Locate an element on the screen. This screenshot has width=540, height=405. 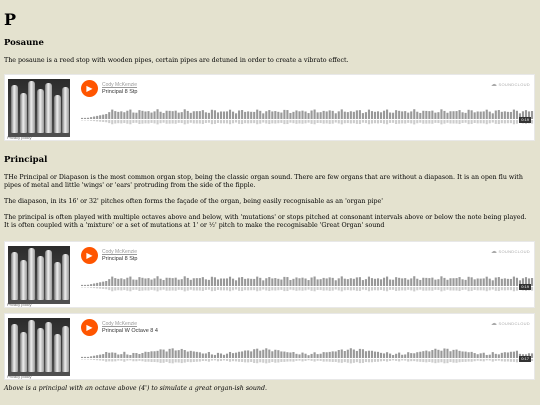
track-title: Principal W Octave 8 4 is located at coordinates (130, 331).